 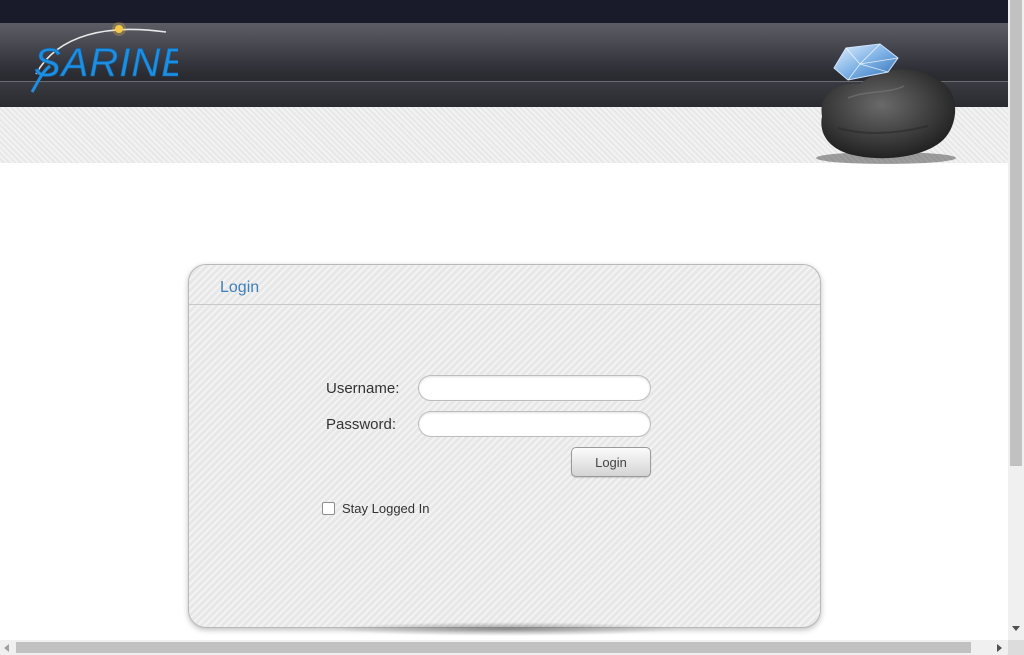 I want to click on sarine-logo-icon: SARINE, so click(x=104, y=57).